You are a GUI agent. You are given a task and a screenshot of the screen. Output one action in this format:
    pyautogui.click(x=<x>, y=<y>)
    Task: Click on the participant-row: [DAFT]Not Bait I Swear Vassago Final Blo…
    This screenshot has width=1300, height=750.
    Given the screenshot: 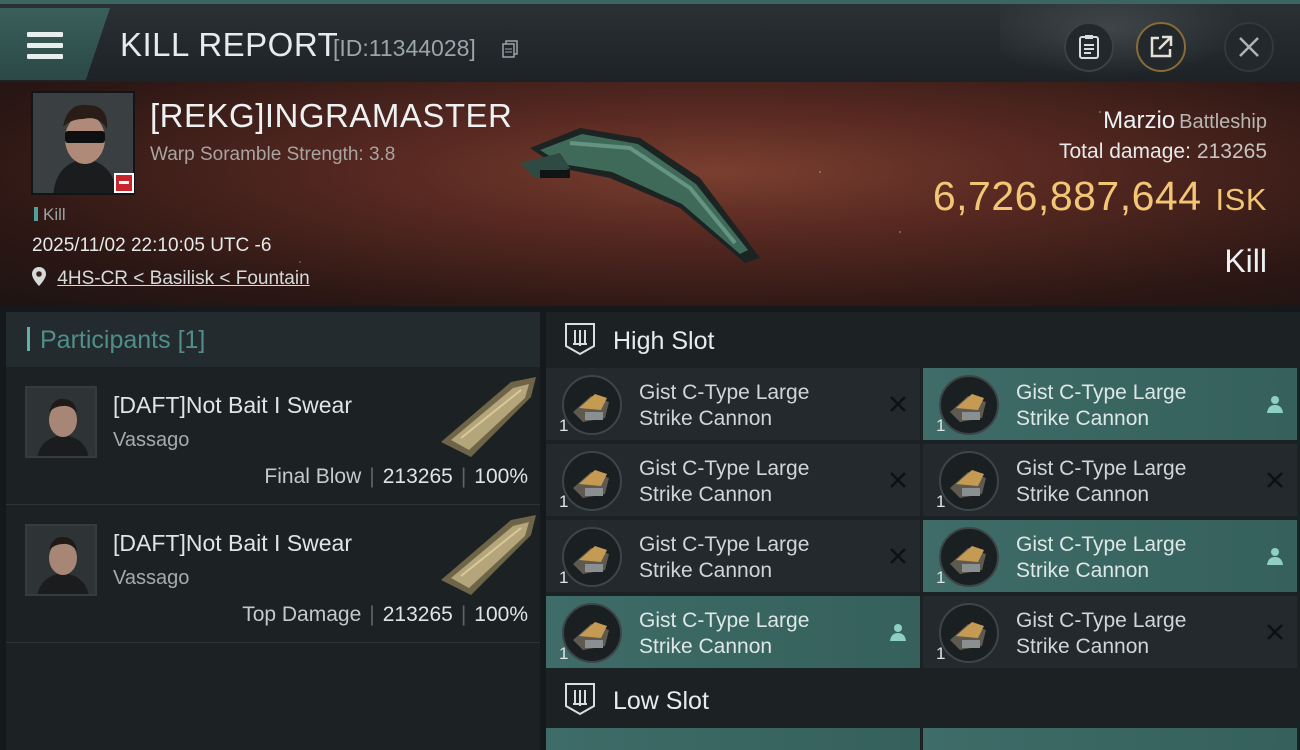 What is the action you would take?
    pyautogui.click(x=273, y=436)
    